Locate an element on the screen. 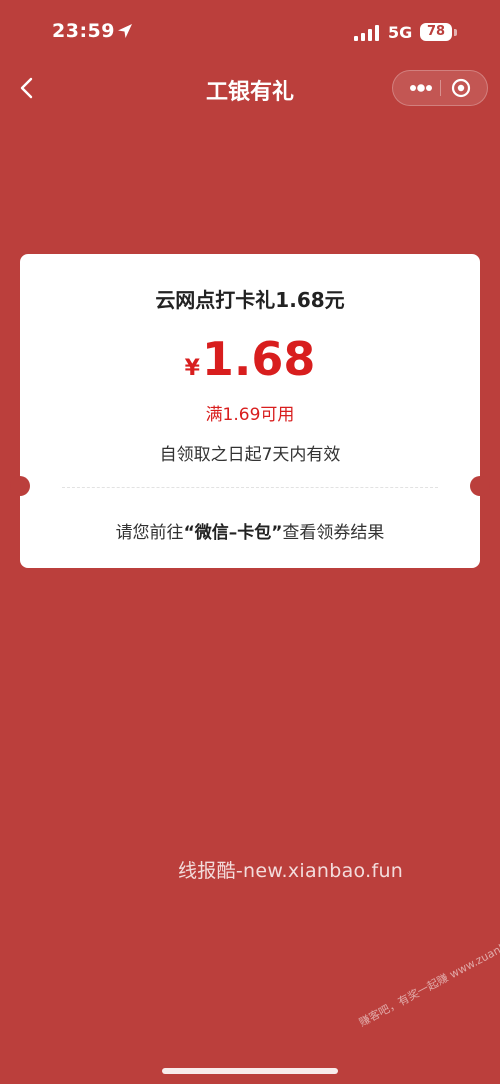 The image size is (500, 1084). more-dots-icon is located at coordinates (421, 88).